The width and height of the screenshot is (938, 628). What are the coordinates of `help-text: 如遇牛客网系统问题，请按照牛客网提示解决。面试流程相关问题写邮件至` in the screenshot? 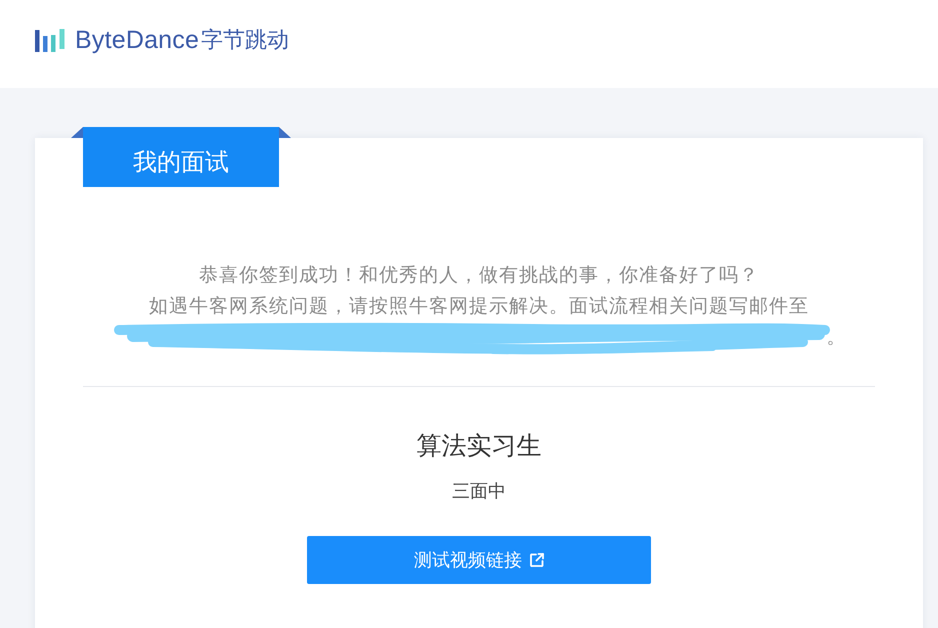 It's located at (479, 307).